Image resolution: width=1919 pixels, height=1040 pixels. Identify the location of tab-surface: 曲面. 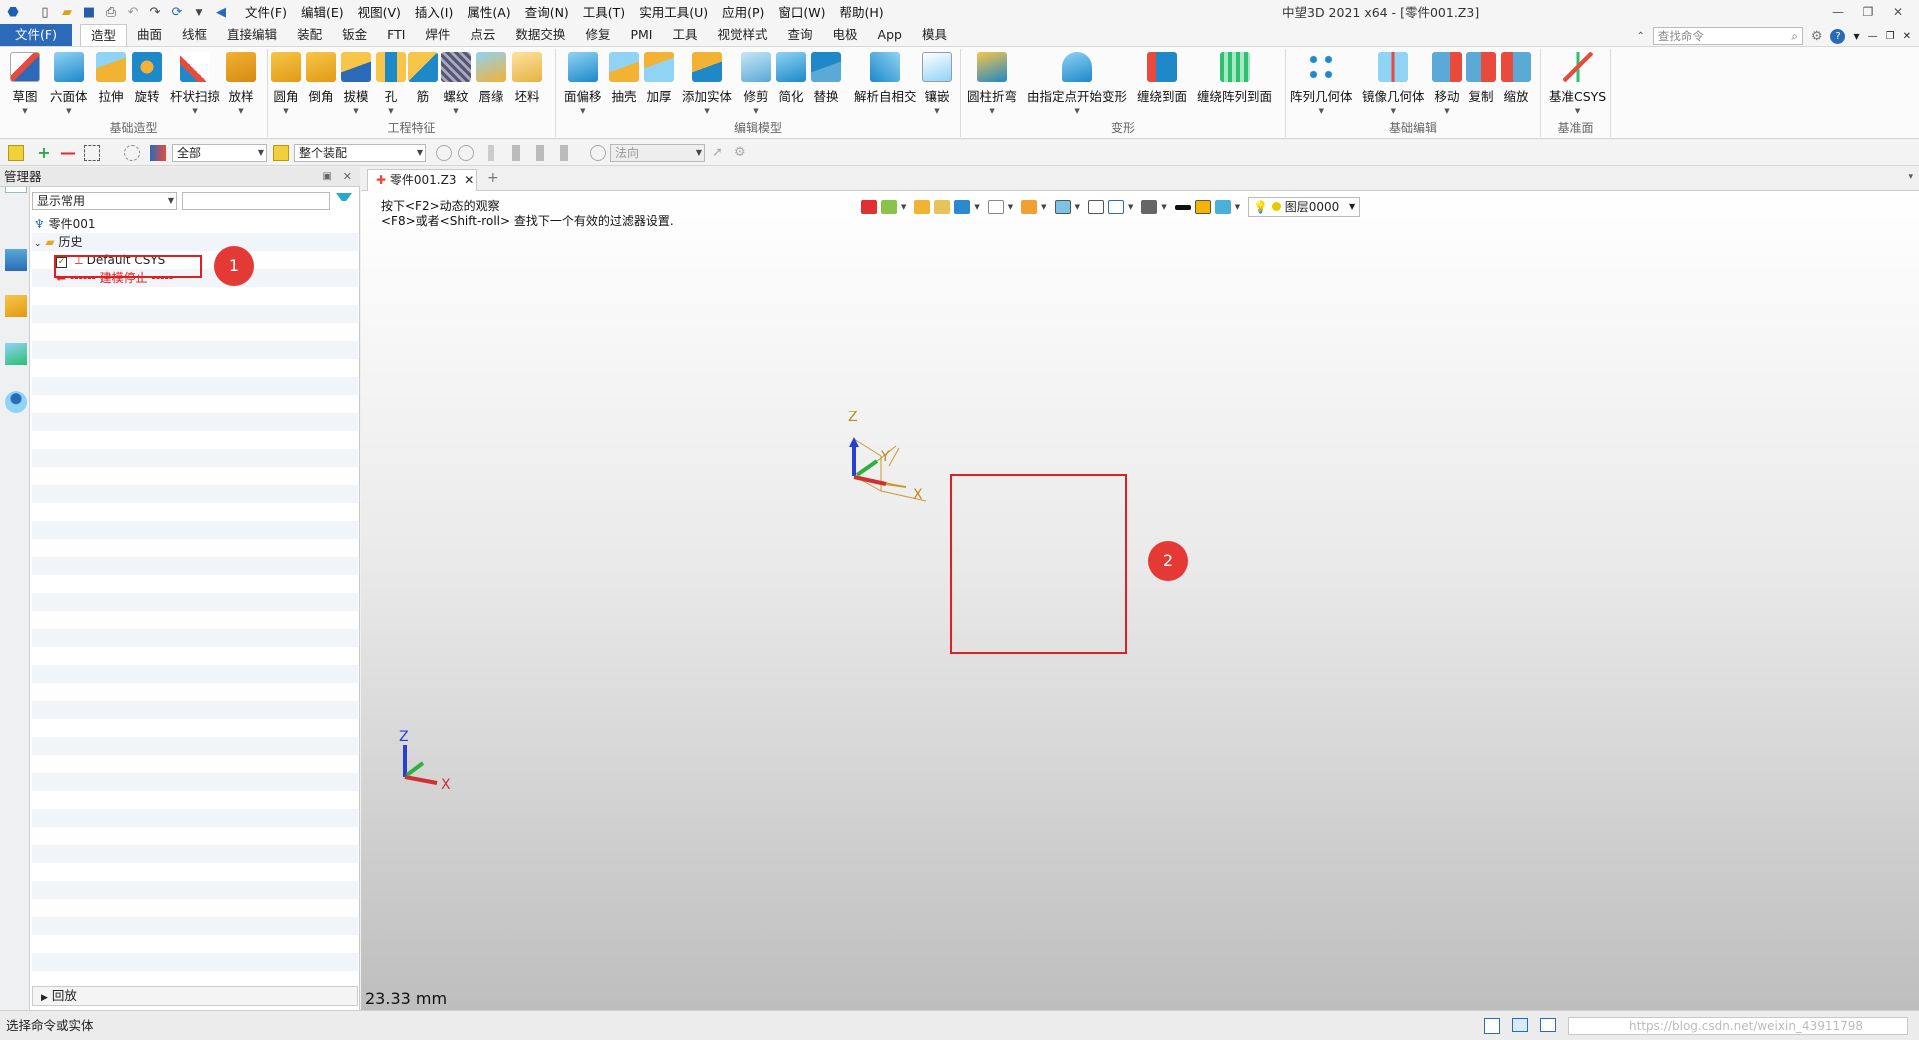
(149, 35).